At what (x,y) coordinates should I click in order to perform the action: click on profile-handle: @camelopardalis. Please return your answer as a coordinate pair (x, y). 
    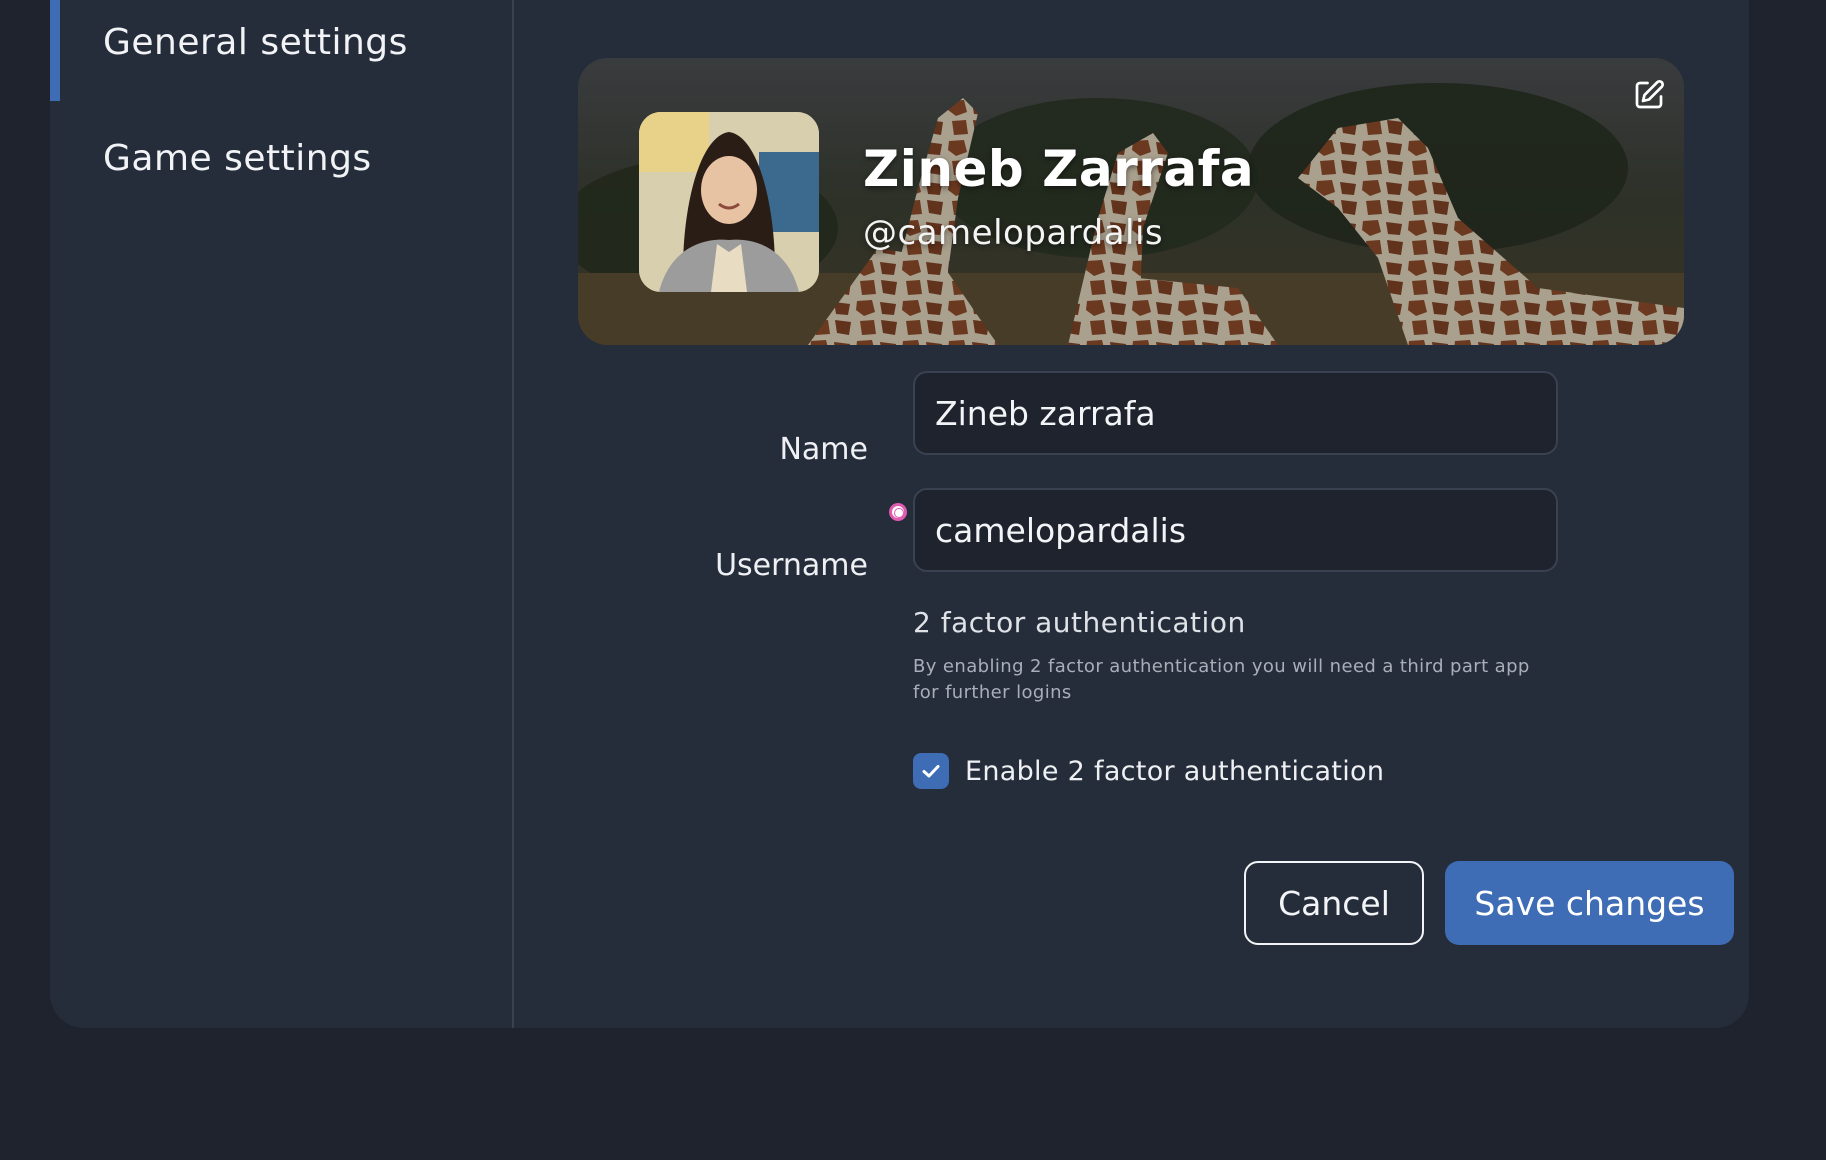
    Looking at the image, I should click on (1013, 233).